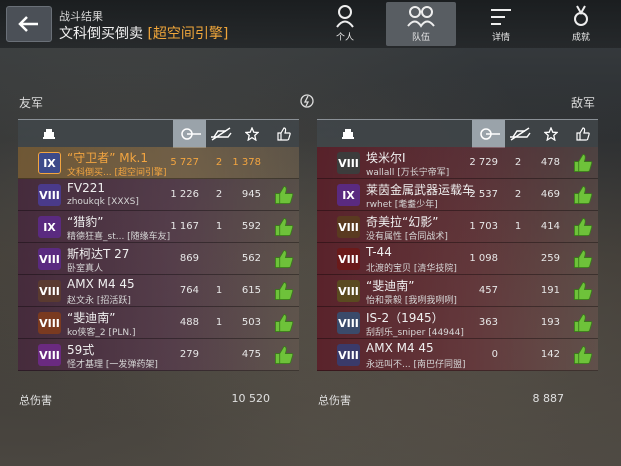 Image resolution: width=621 pixels, height=466 pixels. Describe the element at coordinates (101, 333) in the screenshot. I see `player-name: ko侠客_2 [PLN.]` at that location.